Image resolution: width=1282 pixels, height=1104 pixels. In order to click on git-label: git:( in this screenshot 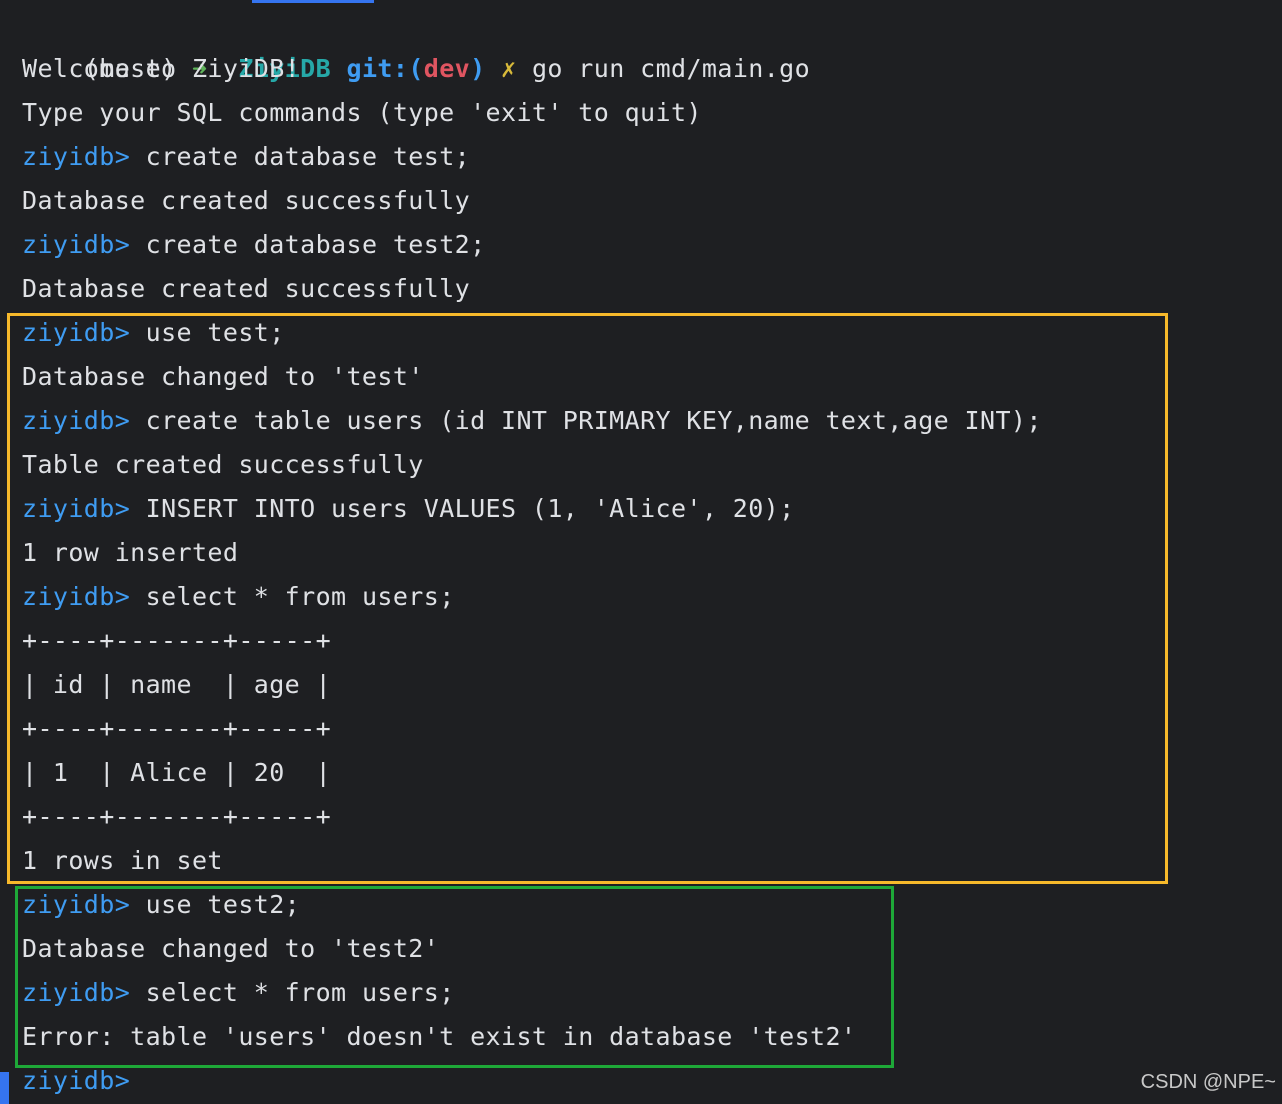, I will do `click(385, 68)`.